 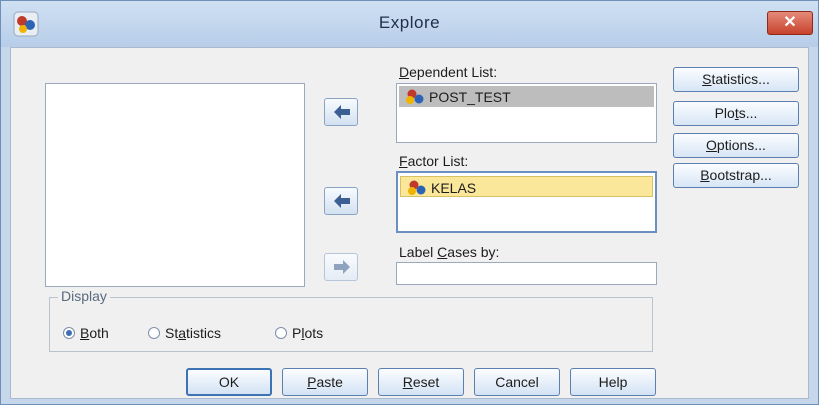 What do you see at coordinates (84, 296) in the screenshot?
I see `display-group-legend: Display` at bounding box center [84, 296].